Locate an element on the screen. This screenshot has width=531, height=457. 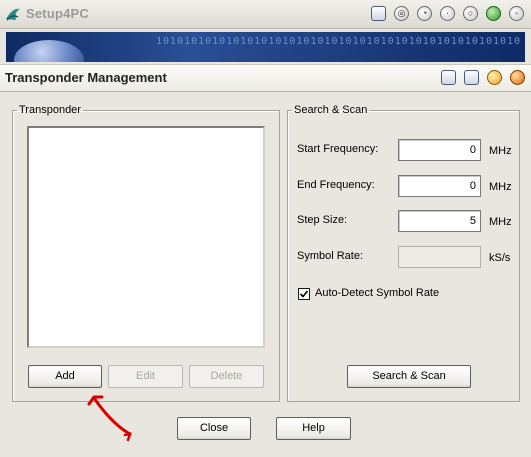
minimize-icon: · is located at coordinates (447, 13).